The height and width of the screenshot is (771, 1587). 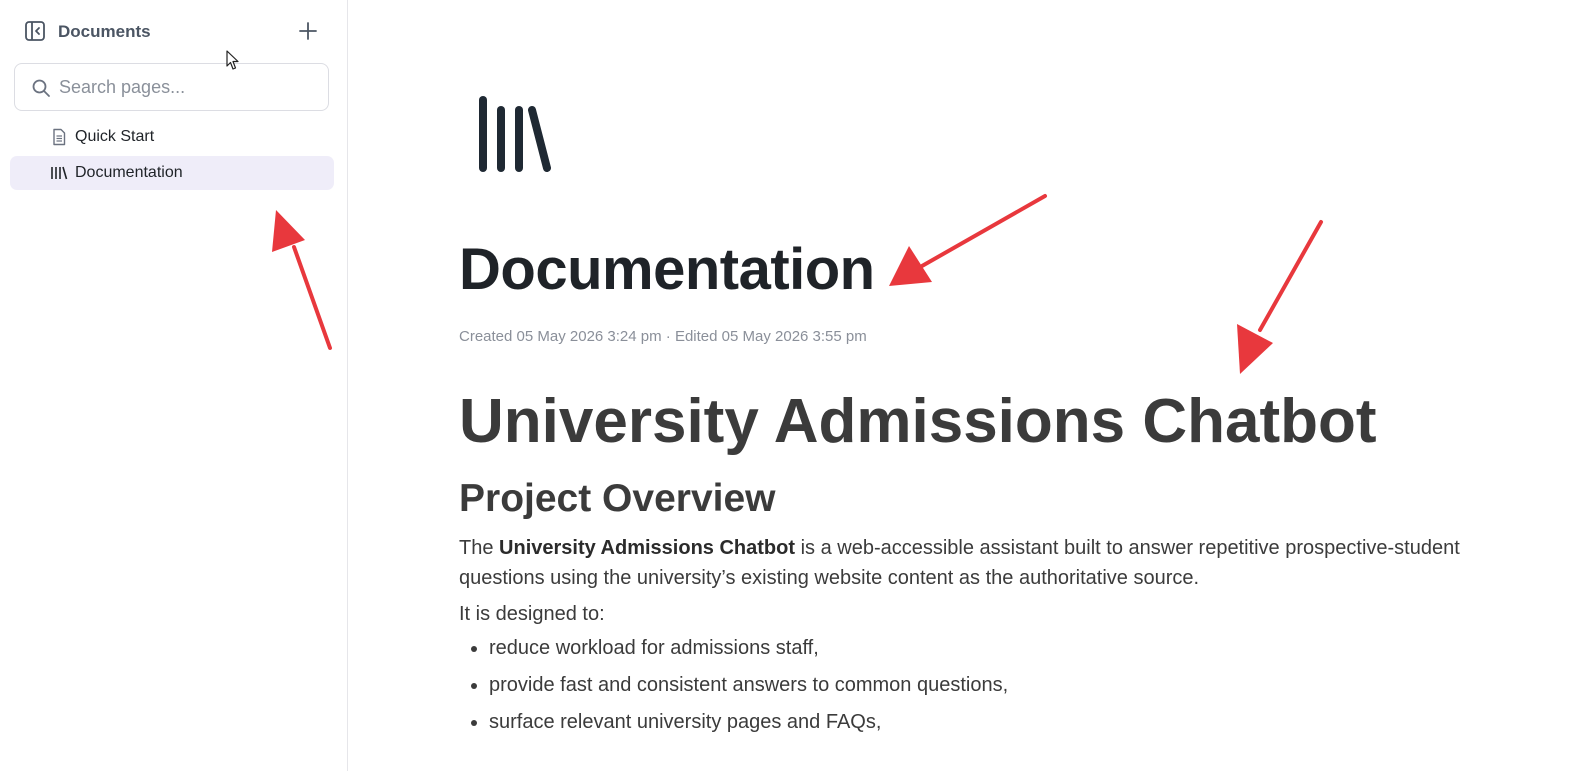 I want to click on sidebar-collapse-icon, so click(x=35, y=31).